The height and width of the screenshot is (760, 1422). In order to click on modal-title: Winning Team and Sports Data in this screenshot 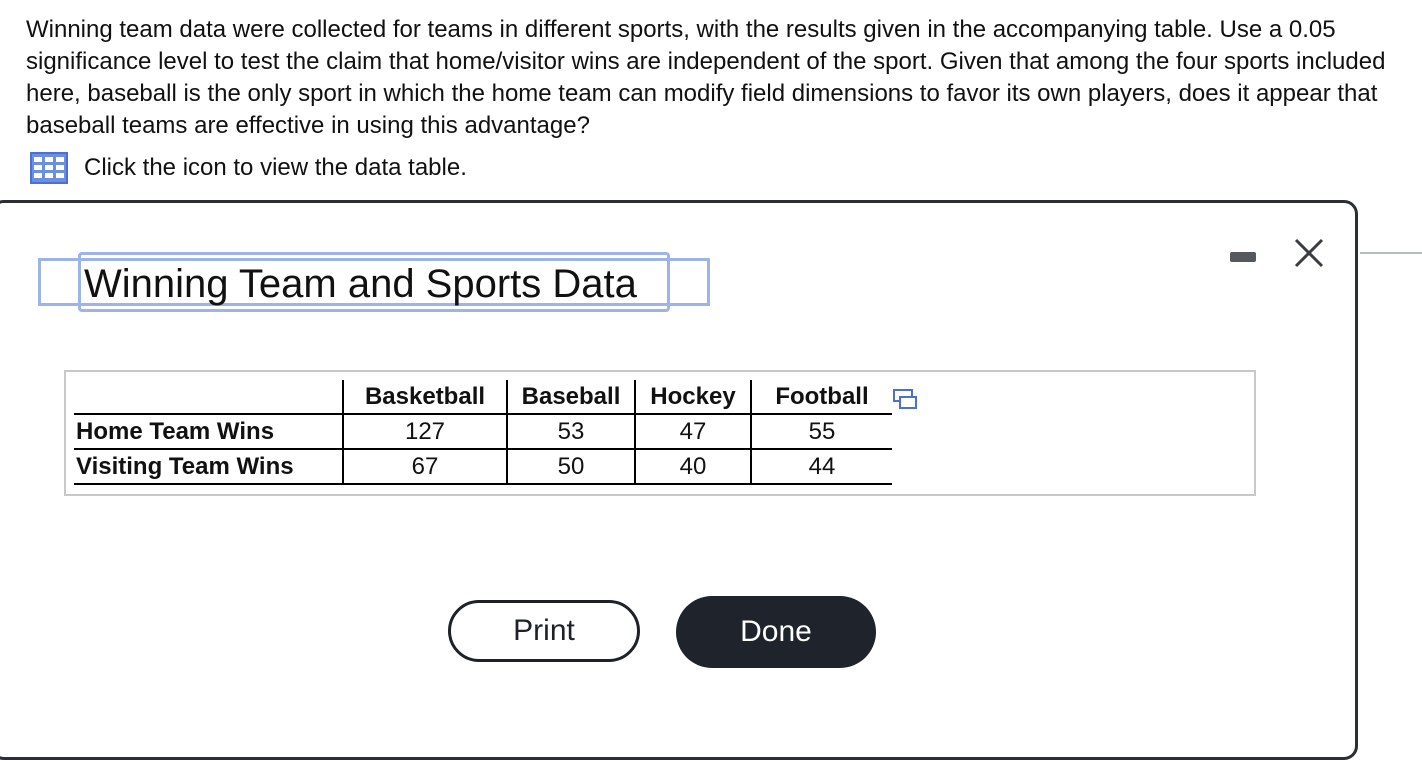, I will do `click(360, 284)`.